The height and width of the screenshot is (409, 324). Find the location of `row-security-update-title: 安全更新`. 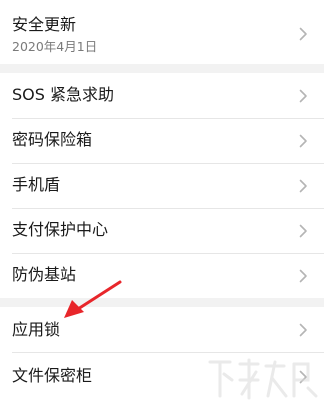

row-security-update-title: 安全更新 is located at coordinates (44, 24).